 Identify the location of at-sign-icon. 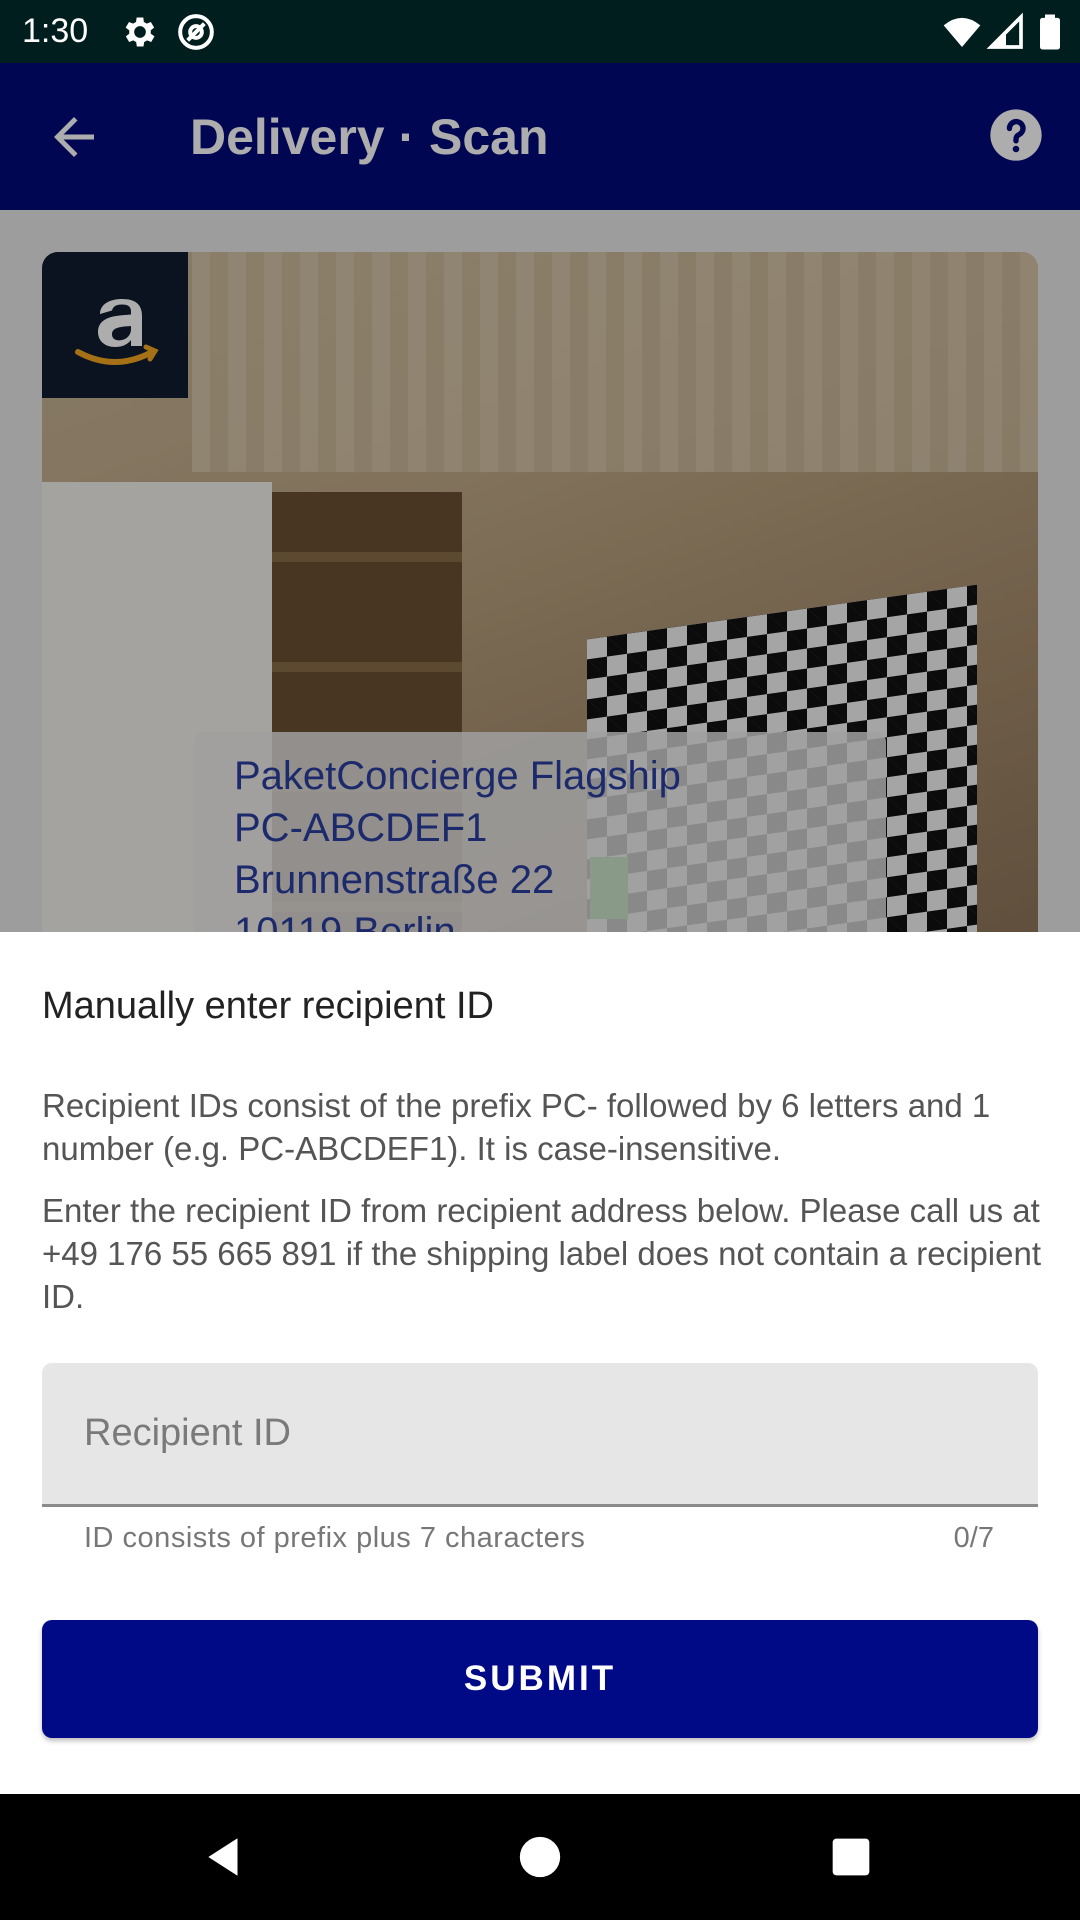
(196, 32).